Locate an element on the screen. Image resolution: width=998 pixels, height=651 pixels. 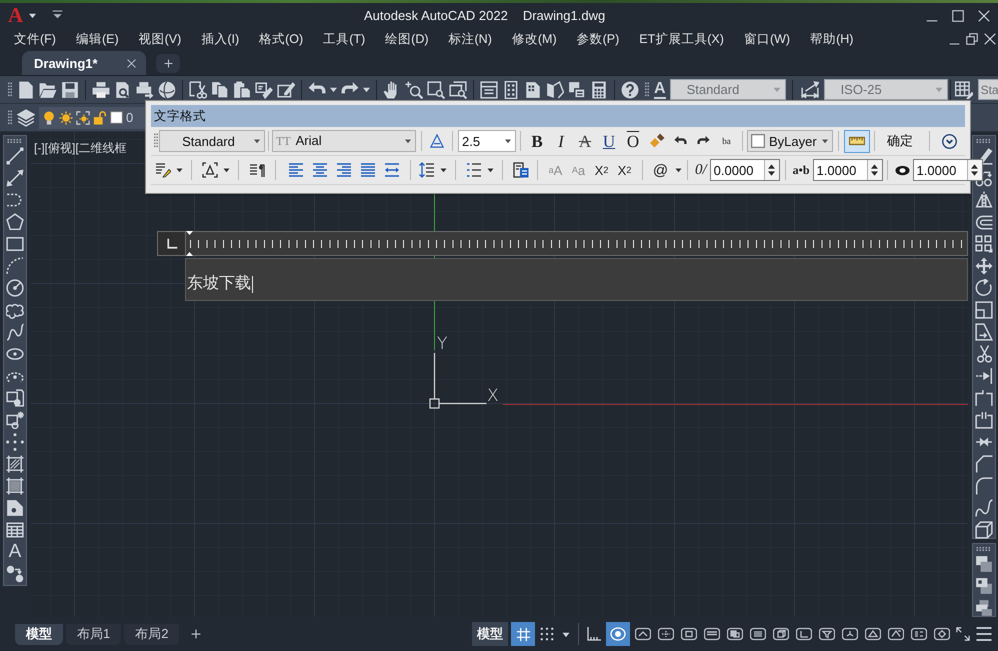
tool-palette-icon is located at coordinates (533, 89).